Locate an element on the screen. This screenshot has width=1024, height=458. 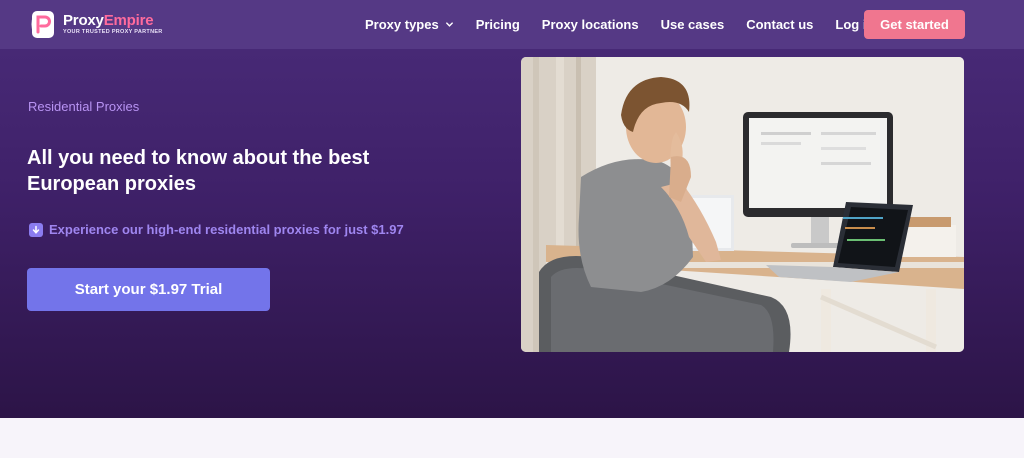
brand-name: ProxyEmpire is located at coordinates (108, 21).